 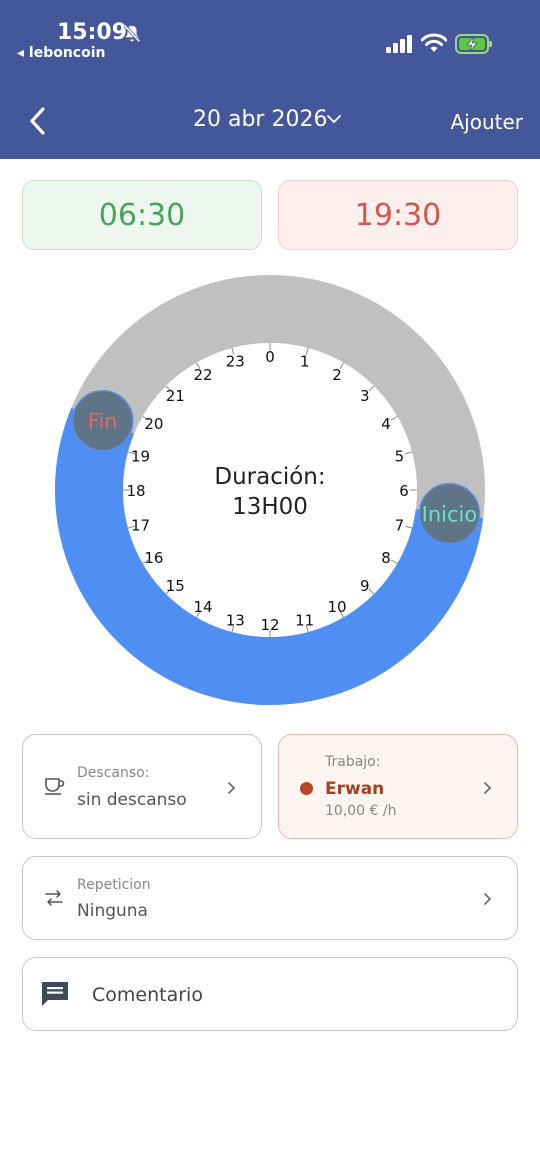 I want to click on dial-hour-label: 18, so click(x=135, y=491).